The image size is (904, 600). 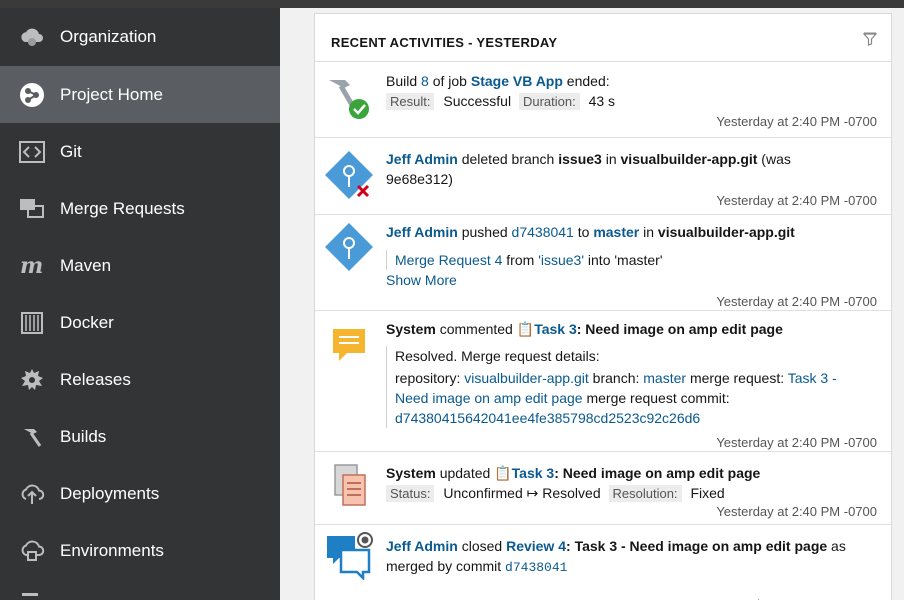 I want to click on cloud-icon, so click(x=32, y=37).